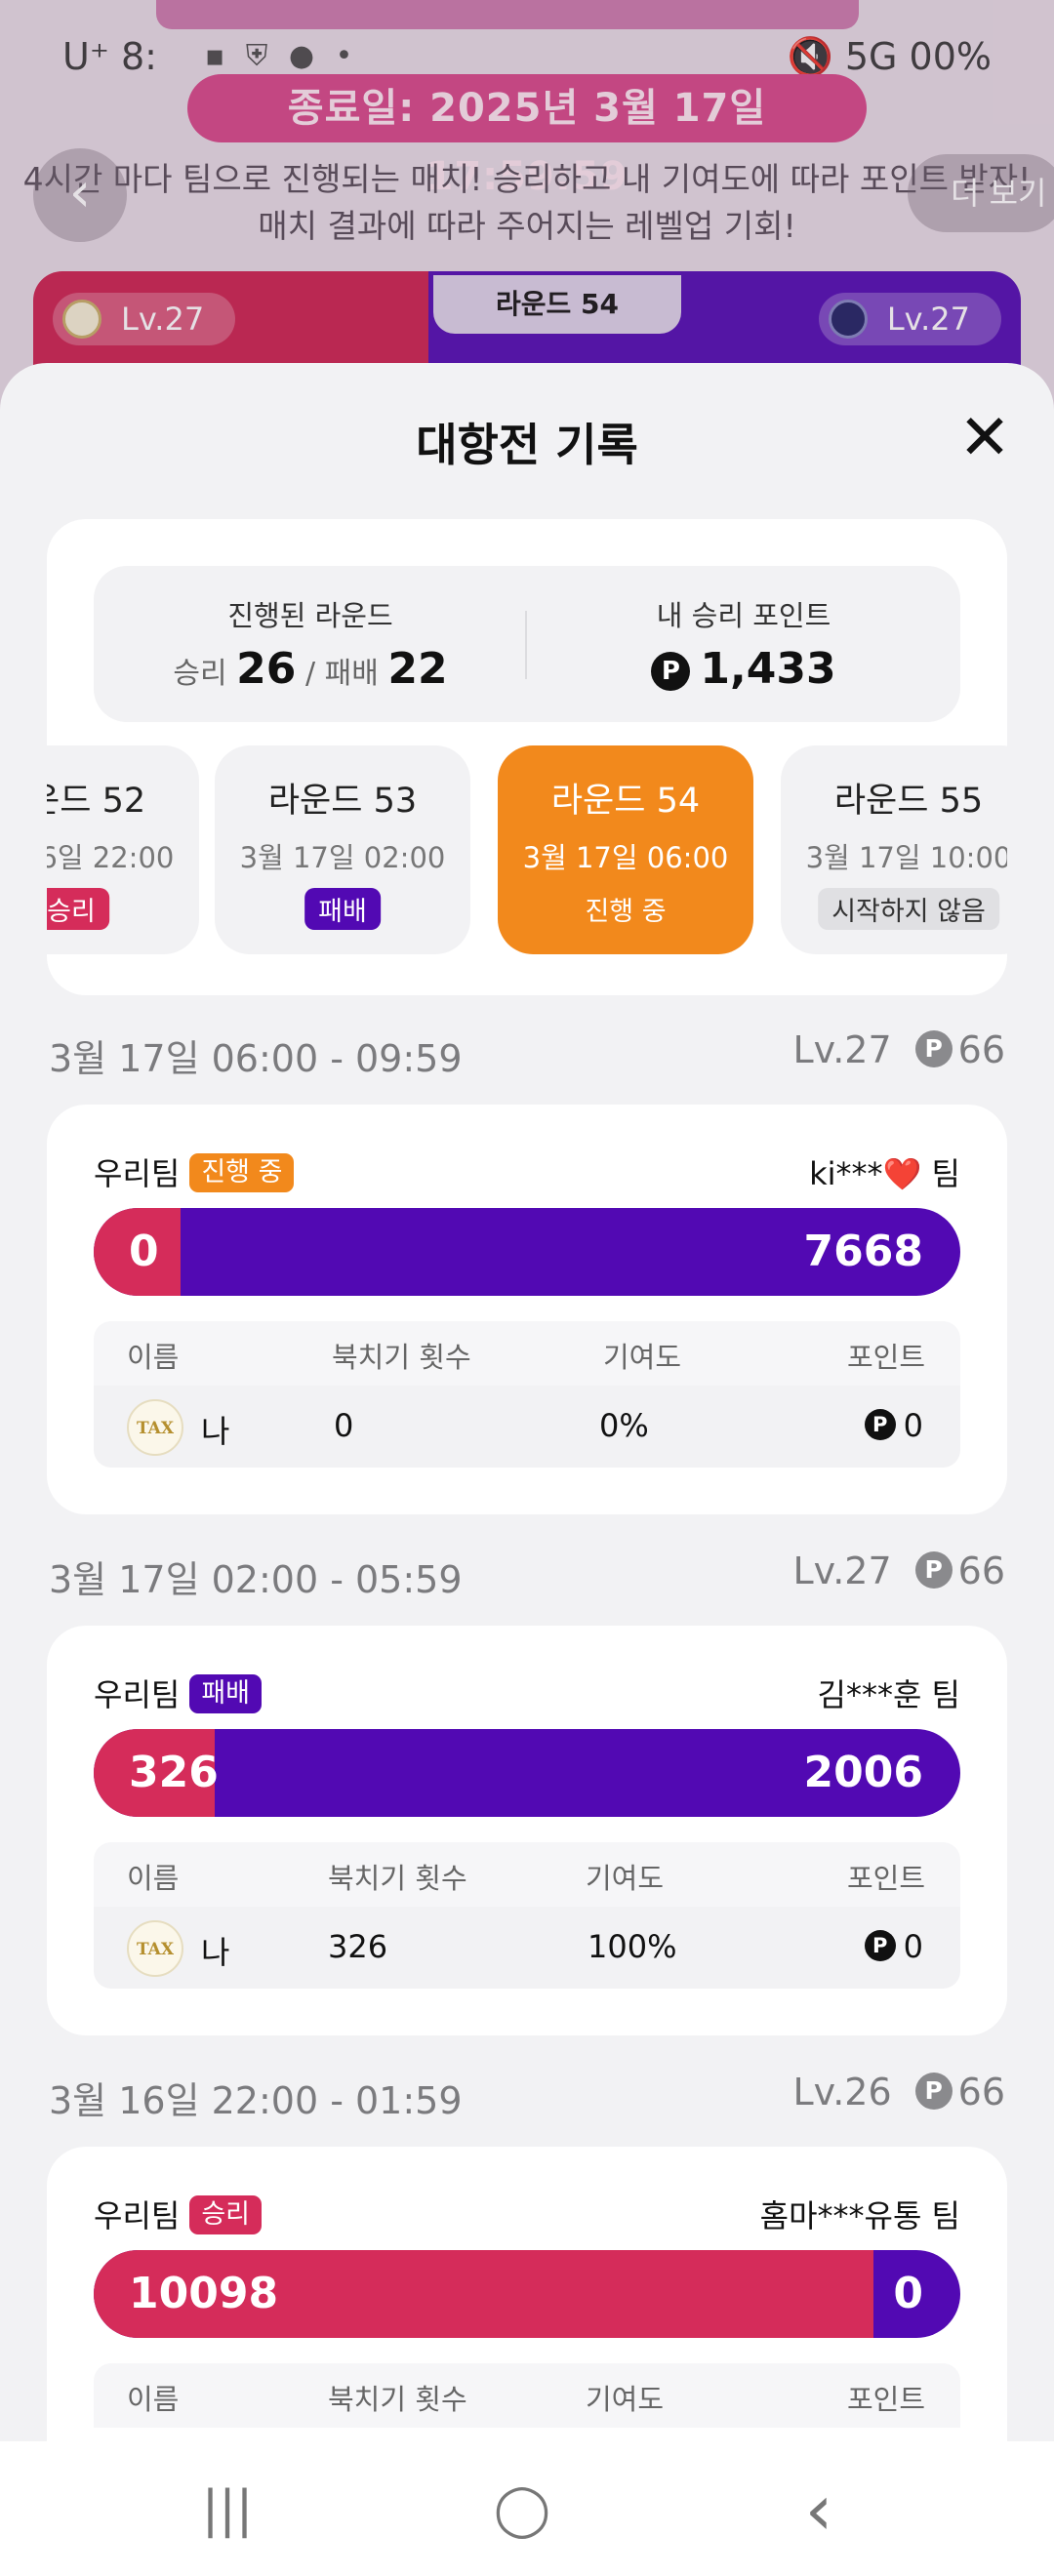 The height and width of the screenshot is (2576, 1054). Describe the element at coordinates (527, 2402) in the screenshot. I see `contribution-table: 이름 북치기 횟수 기여도 포인트` at that location.